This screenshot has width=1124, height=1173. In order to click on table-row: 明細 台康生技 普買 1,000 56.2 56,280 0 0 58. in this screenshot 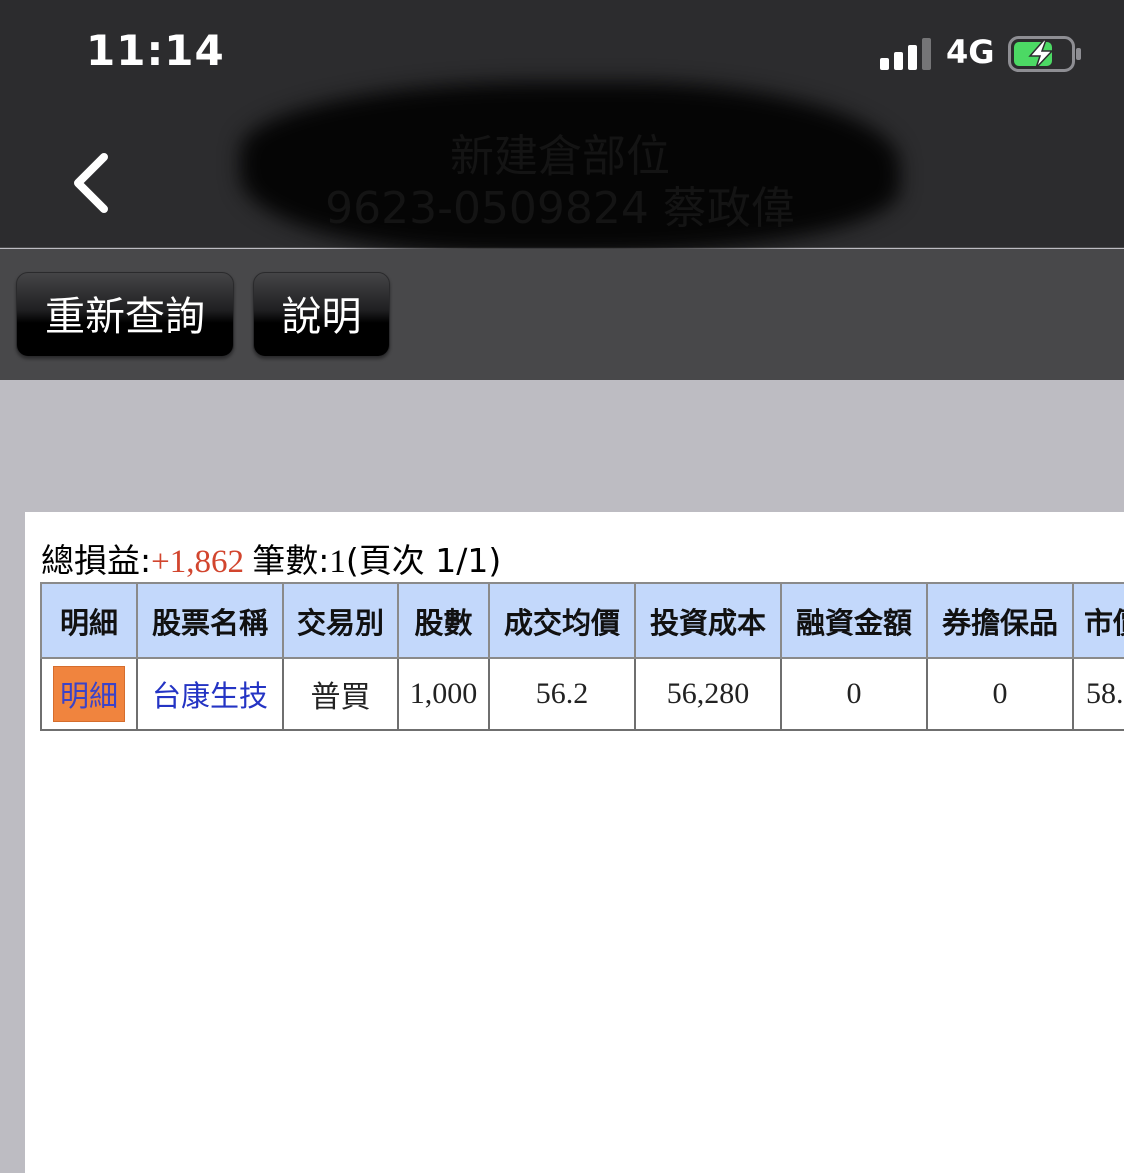, I will do `click(582, 694)`.